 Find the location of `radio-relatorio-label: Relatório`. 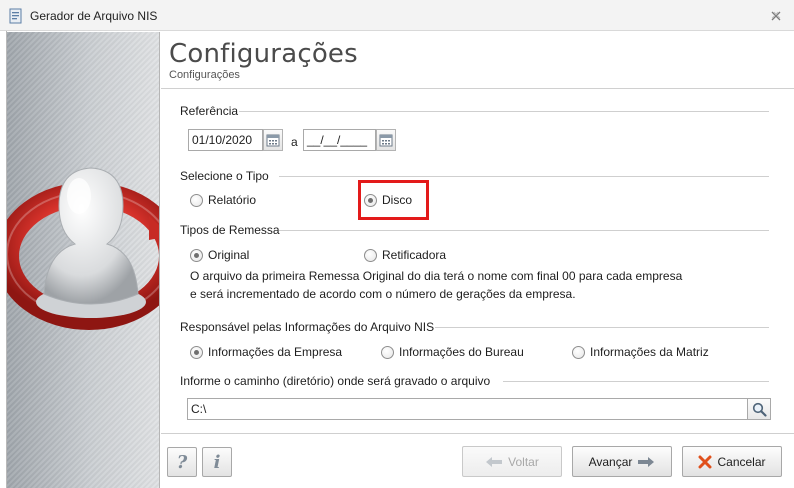

radio-relatorio-label: Relatório is located at coordinates (232, 200).